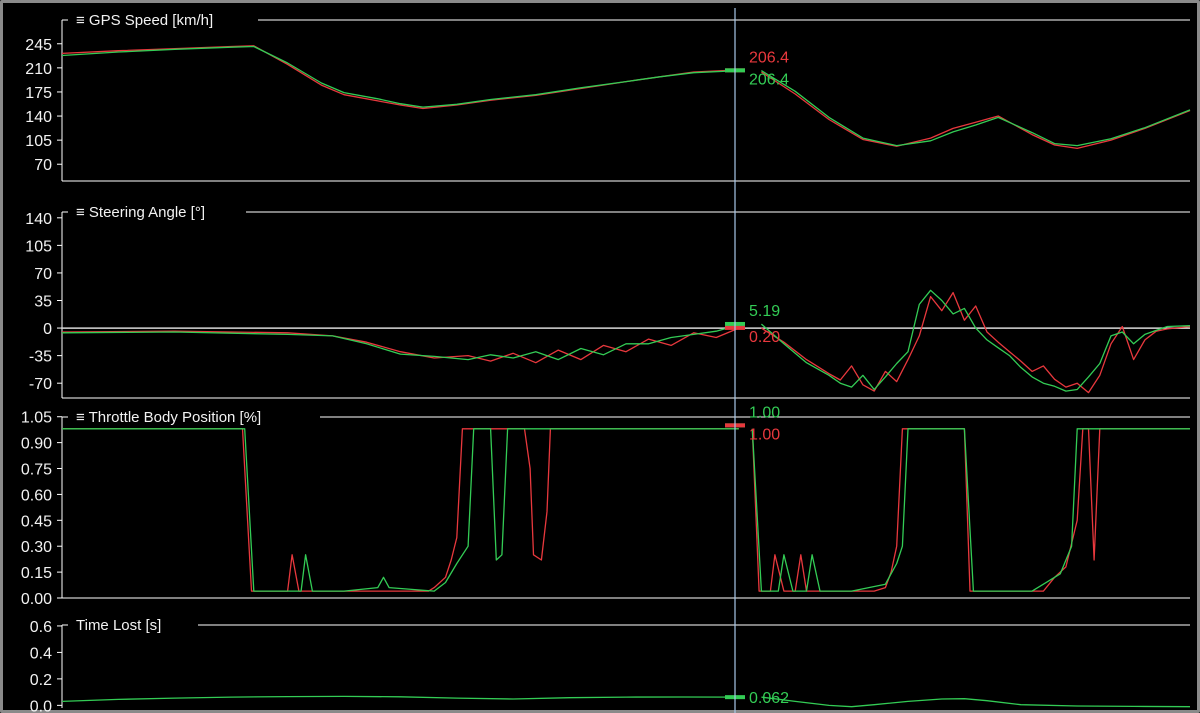  I want to click on panel-title: Time Lost [s], so click(118, 625).